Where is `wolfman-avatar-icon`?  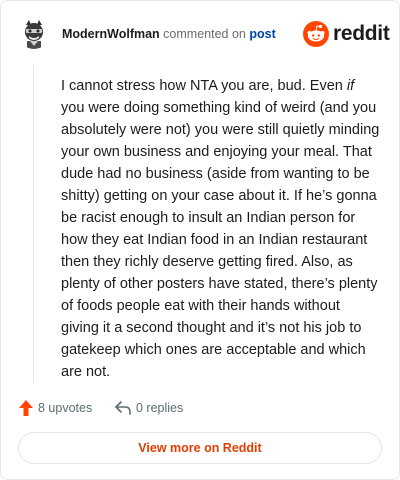 wolfman-avatar-icon is located at coordinates (34, 33).